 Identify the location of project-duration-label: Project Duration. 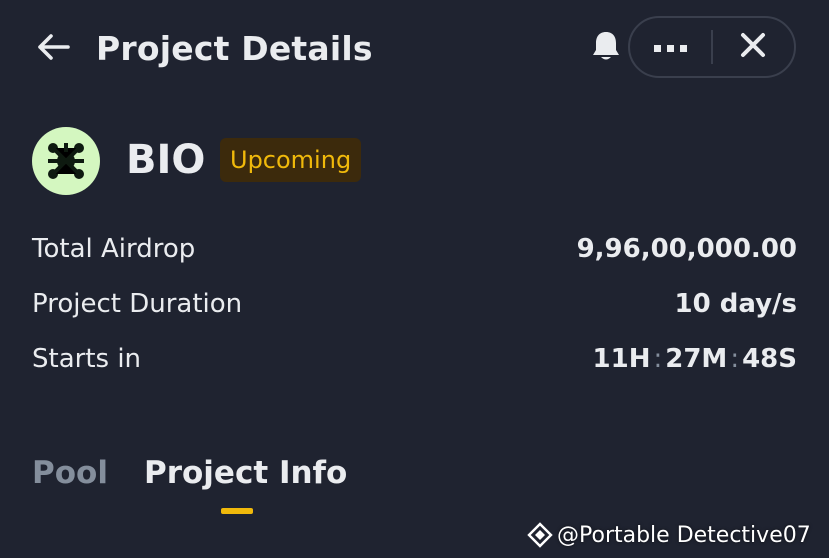
(137, 304).